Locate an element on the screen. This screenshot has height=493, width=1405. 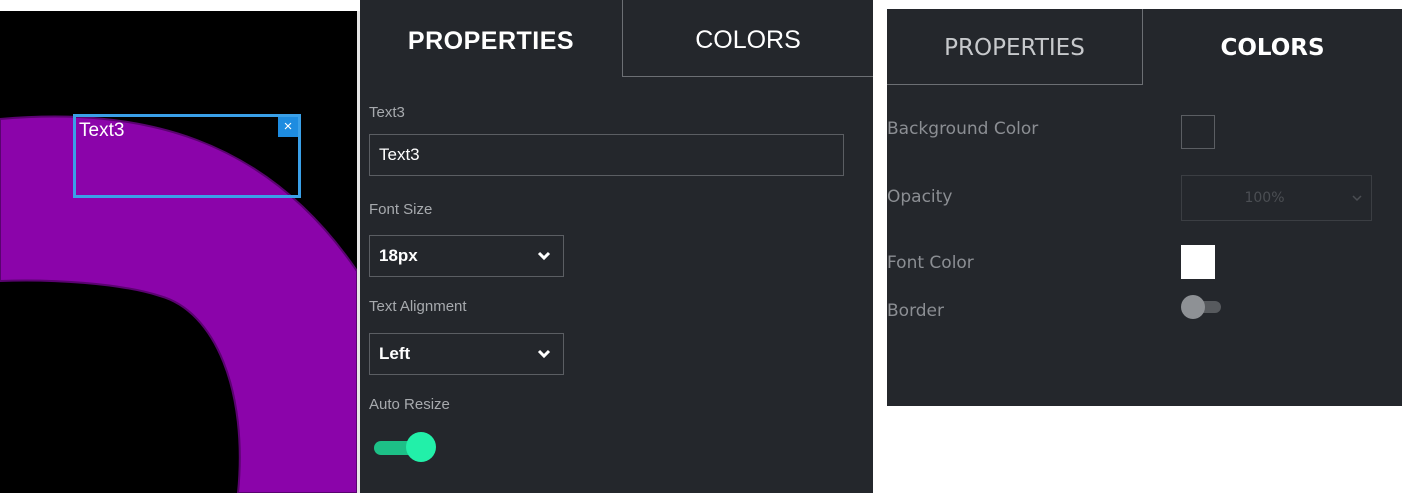
opacity-select: 100% is located at coordinates (1276, 198).